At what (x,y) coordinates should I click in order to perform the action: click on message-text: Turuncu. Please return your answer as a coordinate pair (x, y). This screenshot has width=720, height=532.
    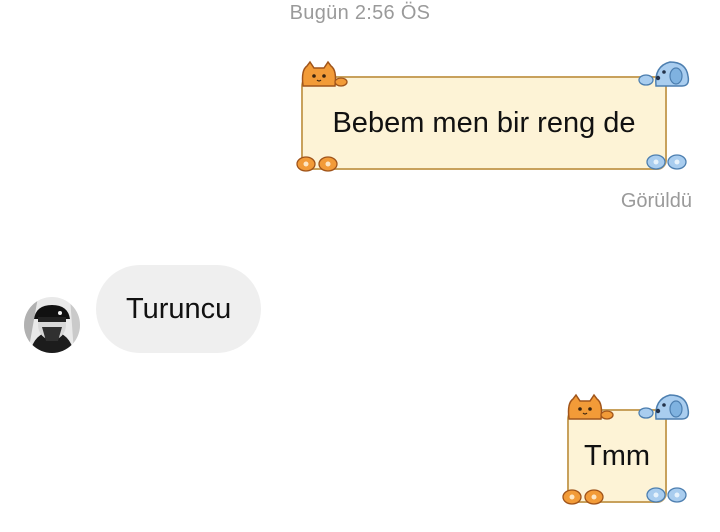
    Looking at the image, I should click on (179, 308).